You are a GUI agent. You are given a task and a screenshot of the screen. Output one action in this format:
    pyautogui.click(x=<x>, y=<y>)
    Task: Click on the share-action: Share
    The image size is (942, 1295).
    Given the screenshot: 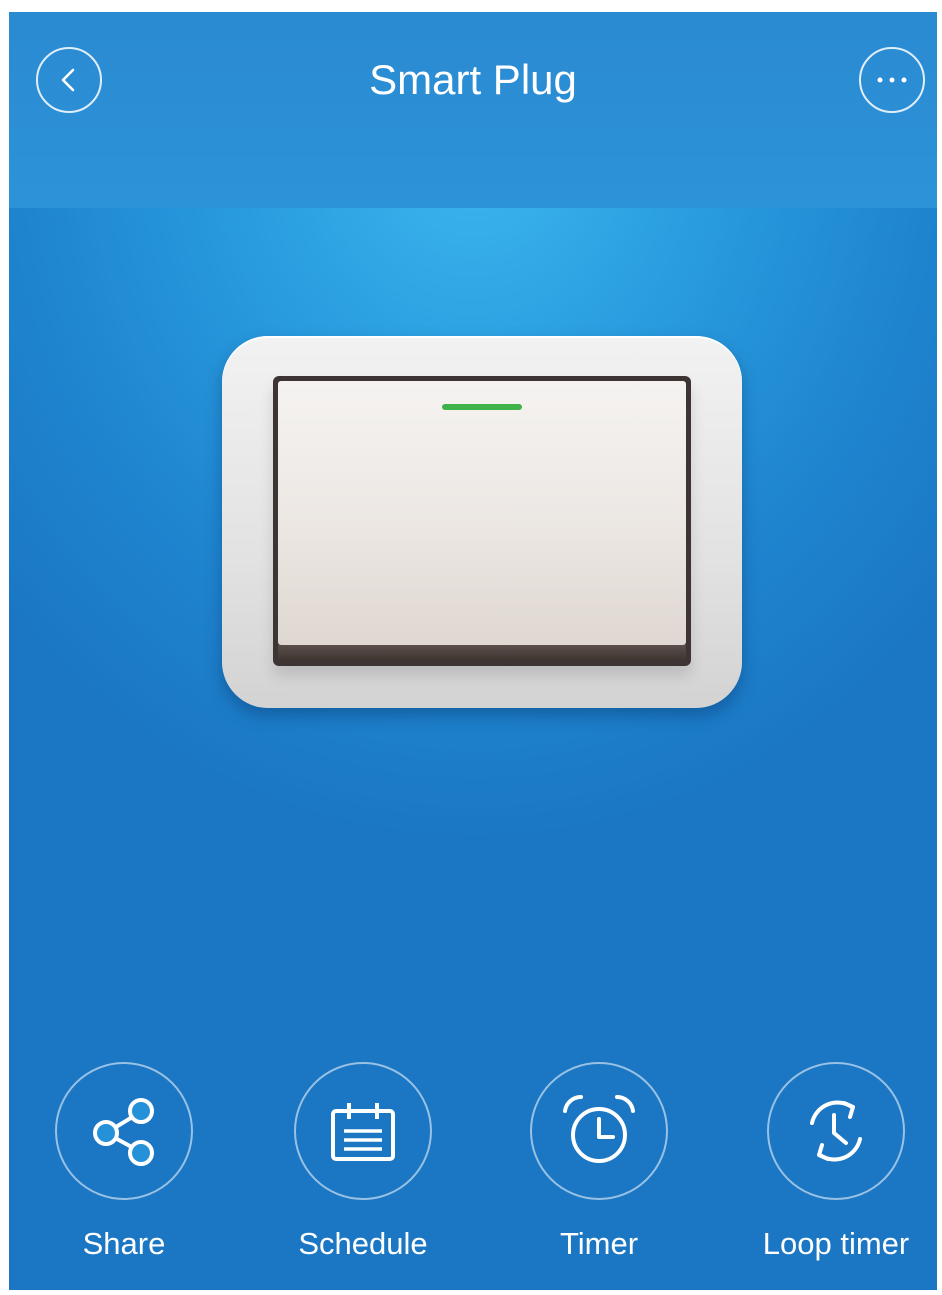 What is the action you would take?
    pyautogui.click(x=124, y=1172)
    